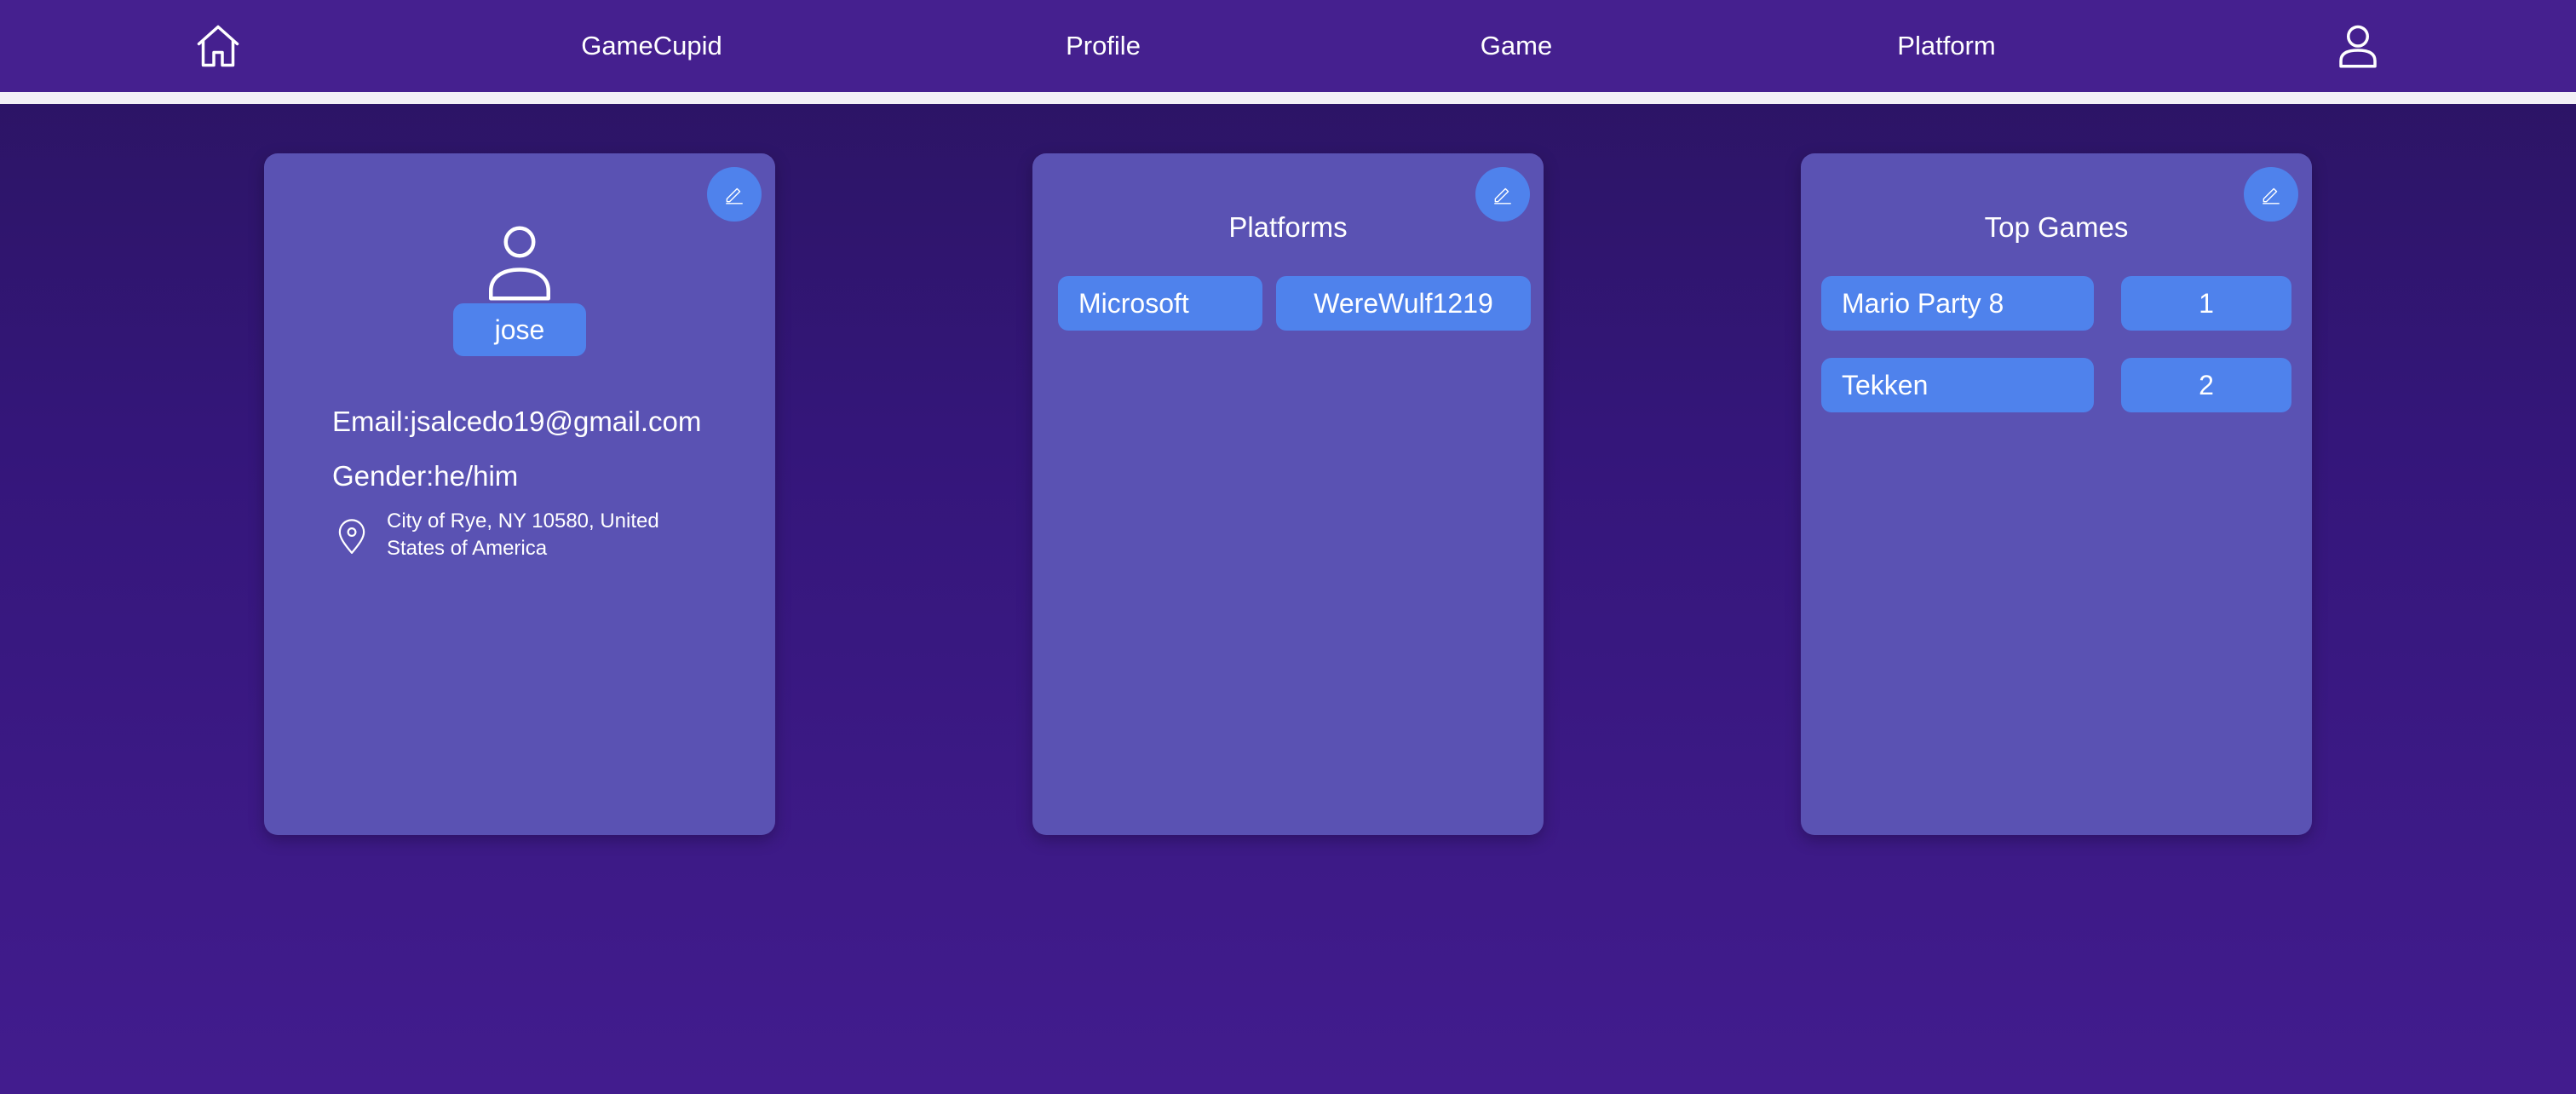 This screenshot has height=1094, width=2576. Describe the element at coordinates (1288, 494) in the screenshot. I see `platforms-card: Platforms Microsoft WereWulf1219` at that location.